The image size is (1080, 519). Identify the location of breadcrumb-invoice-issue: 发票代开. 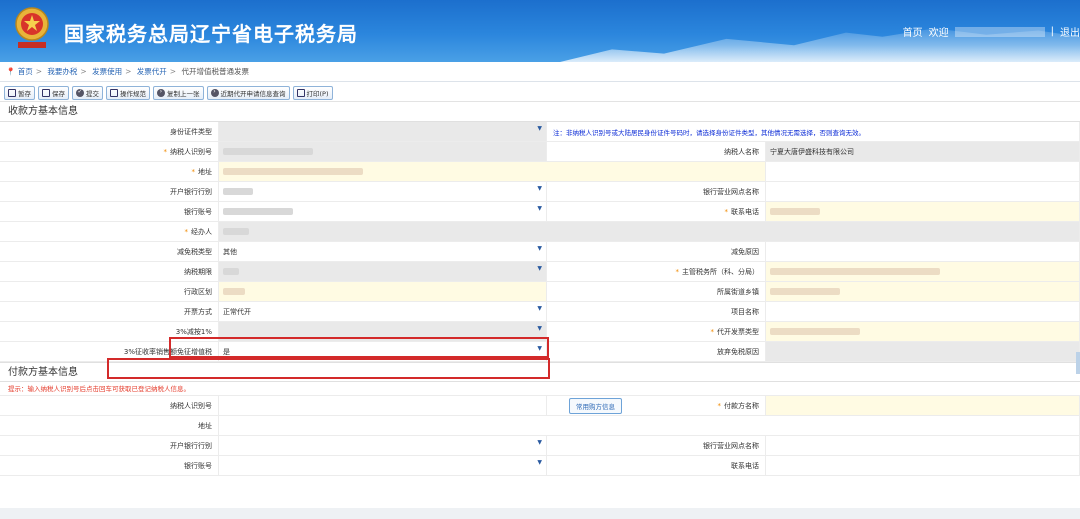
(152, 71).